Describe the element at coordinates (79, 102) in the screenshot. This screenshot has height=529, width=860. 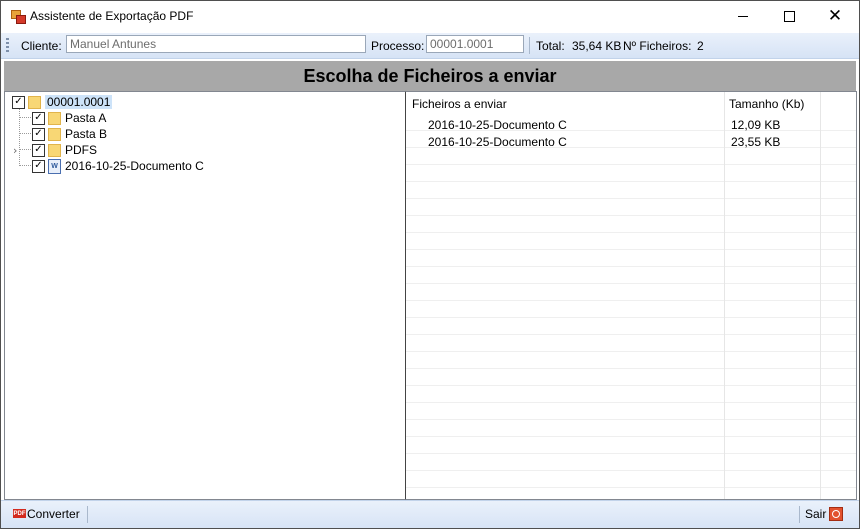
I see `tree-node-label: 00001.0001` at that location.